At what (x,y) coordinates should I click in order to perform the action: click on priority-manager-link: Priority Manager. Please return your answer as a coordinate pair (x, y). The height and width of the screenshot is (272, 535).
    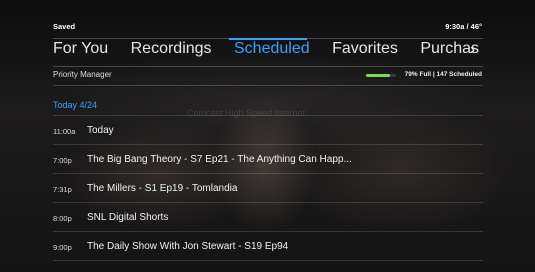
    Looking at the image, I should click on (82, 74).